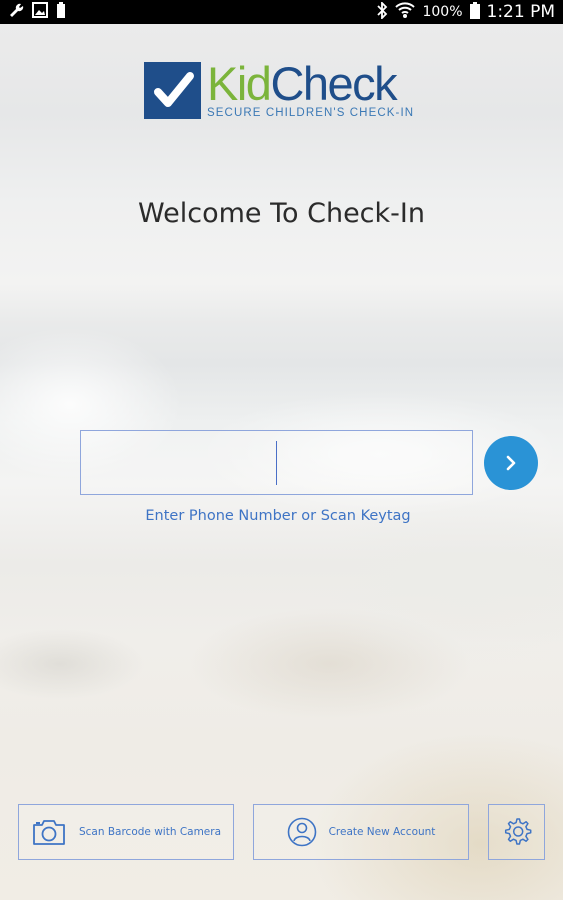 This screenshot has height=900, width=563. I want to click on phone-number-input, so click(276, 462).